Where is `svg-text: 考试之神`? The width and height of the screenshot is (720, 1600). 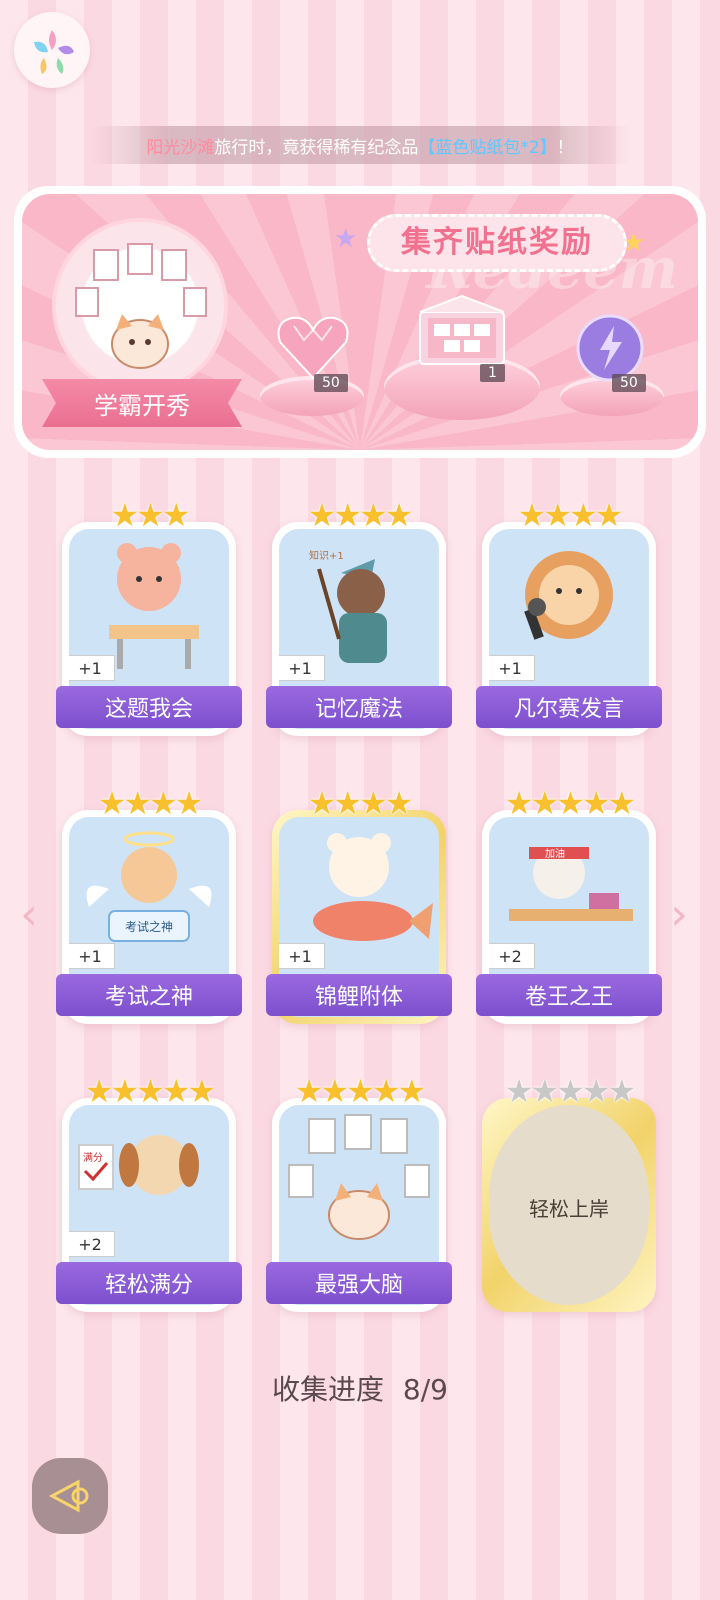 svg-text: 考试之神 is located at coordinates (149, 926).